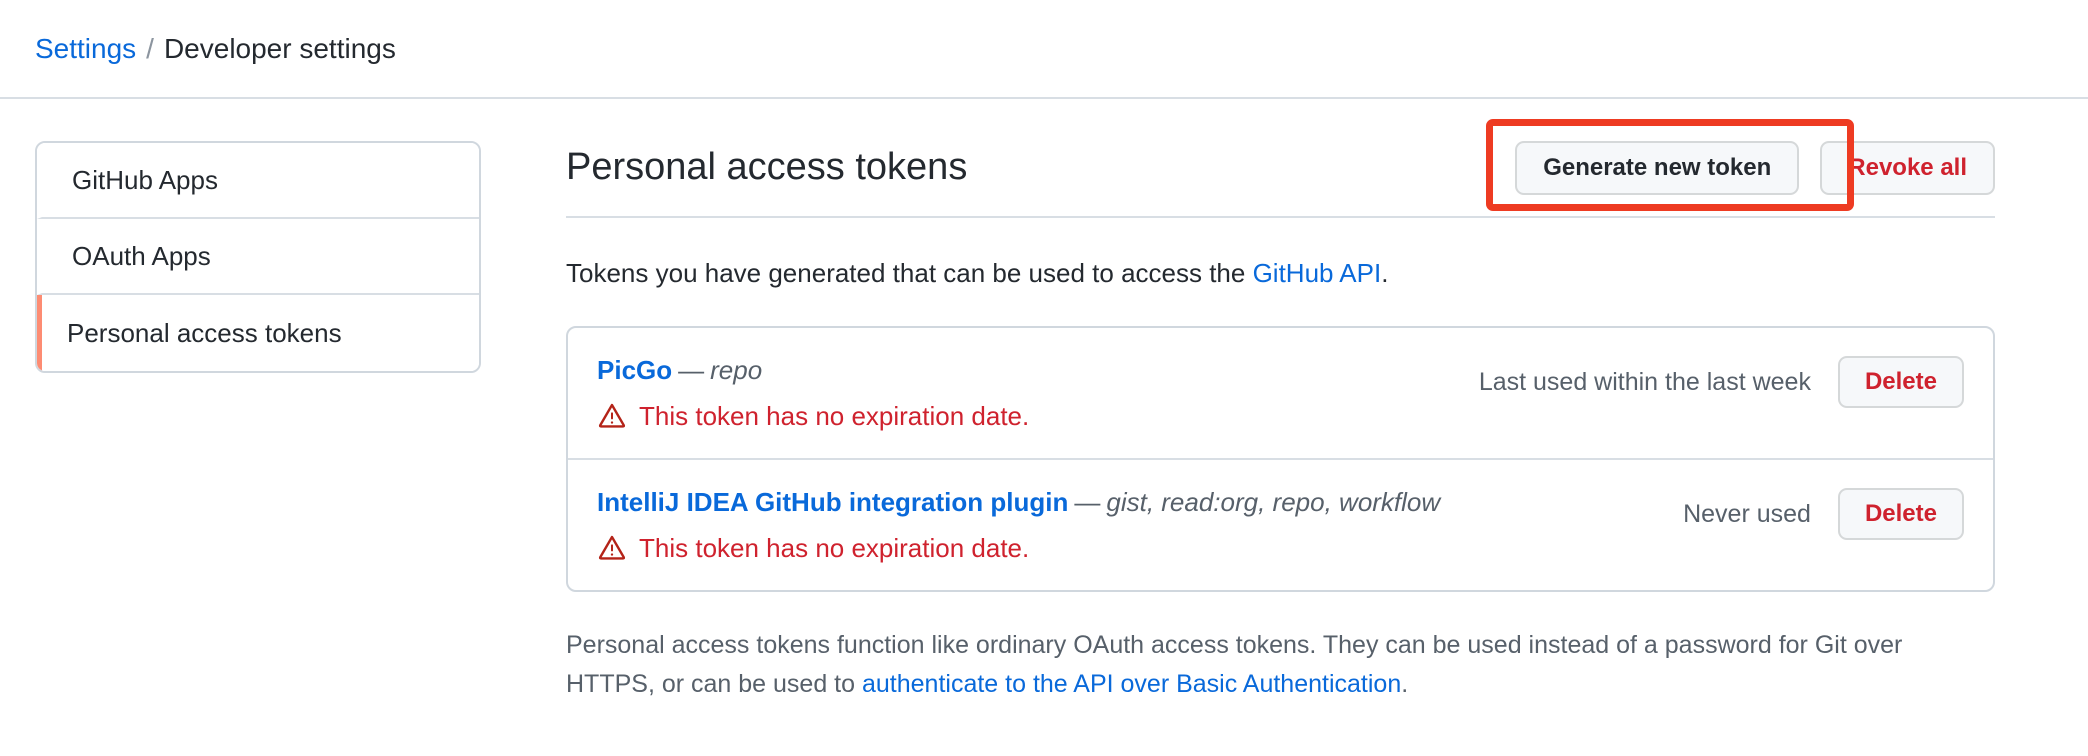 Image resolution: width=2088 pixels, height=756 pixels. Describe the element at coordinates (813, 370) in the screenshot. I see `token-name-line: PicGo — repo` at that location.